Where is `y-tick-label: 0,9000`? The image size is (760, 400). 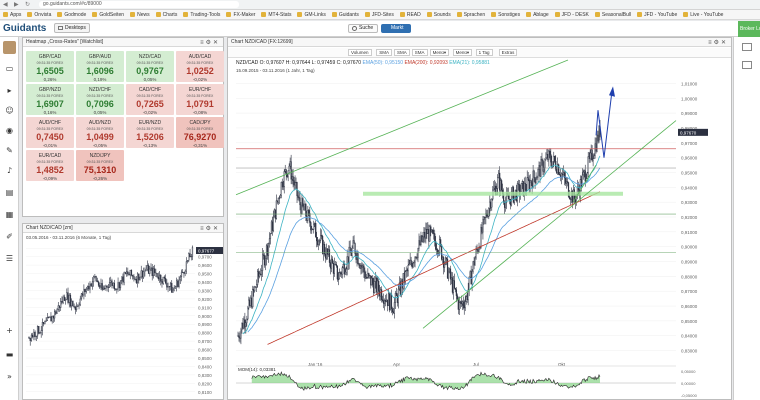 y-tick-label: 0,9000 is located at coordinates (205, 316).